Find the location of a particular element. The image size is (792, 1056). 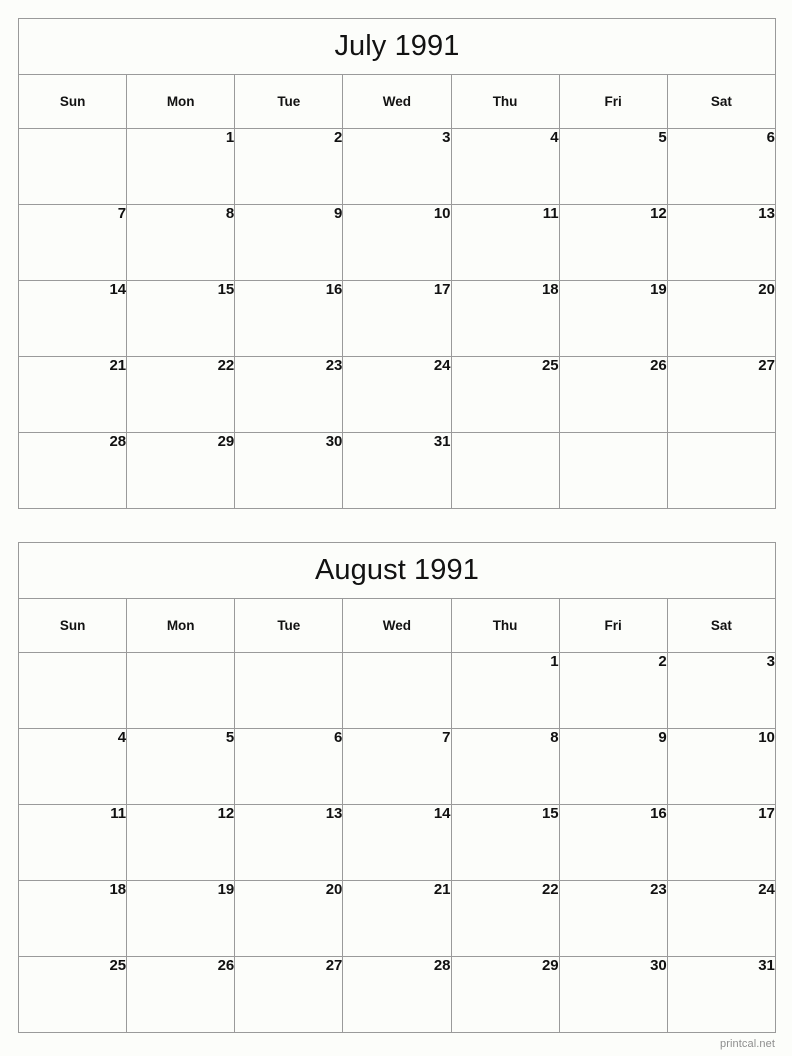

day-number: 27 is located at coordinates (334, 965).